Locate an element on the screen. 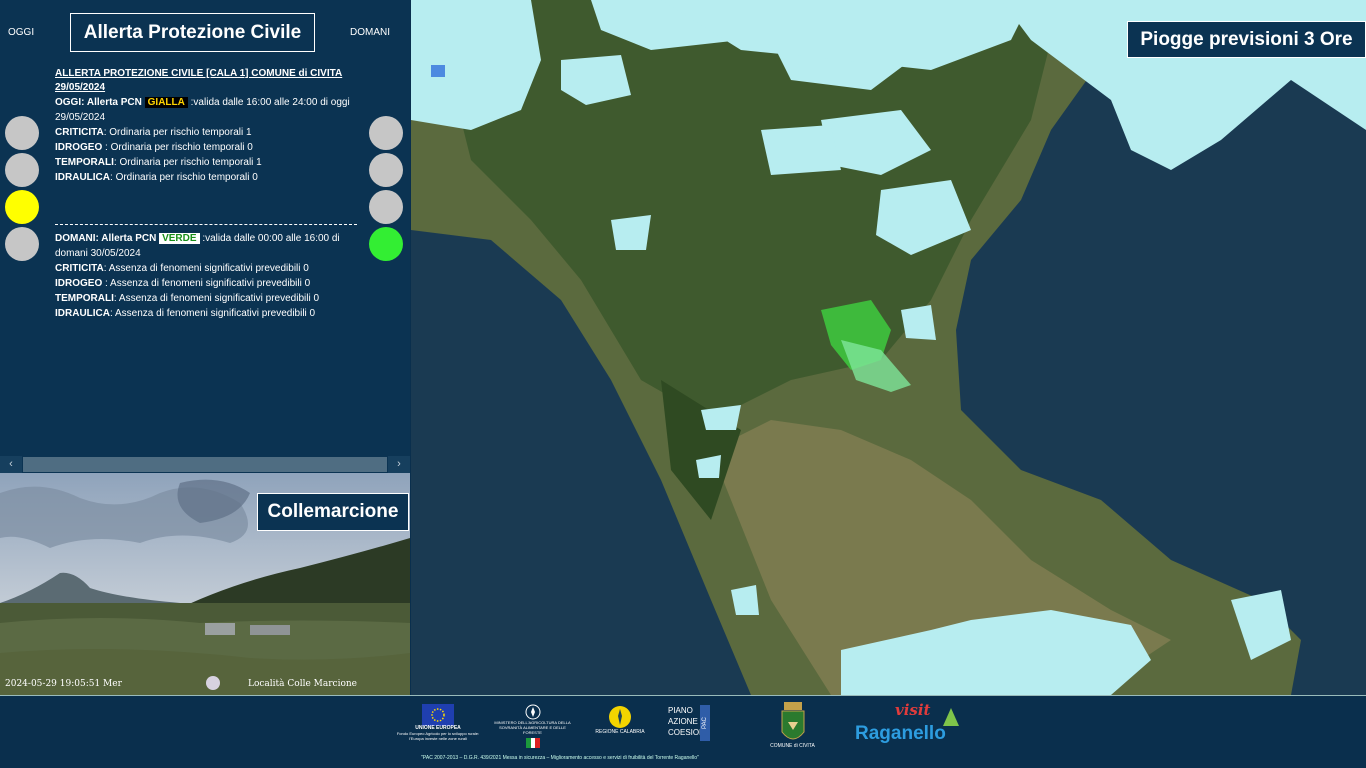 Image resolution: width=1366 pixels, height=768 pixels. today-level-badge: GIALLA is located at coordinates (166, 102).